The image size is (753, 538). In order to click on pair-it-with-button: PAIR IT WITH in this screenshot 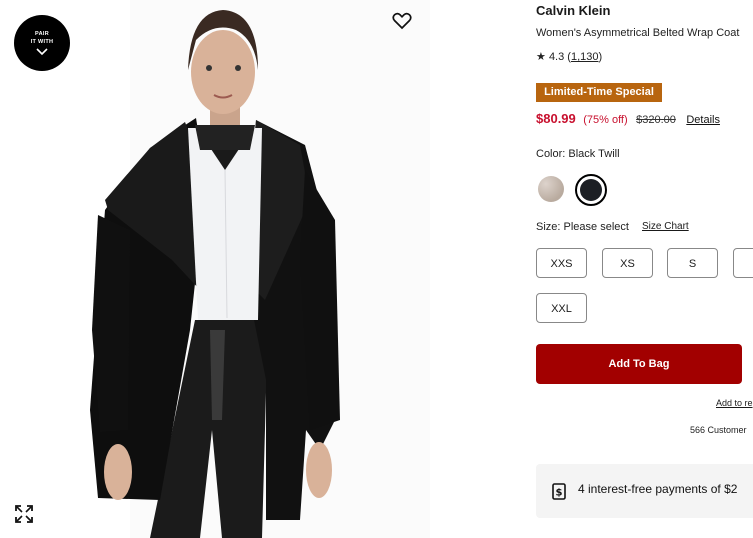, I will do `click(42, 43)`.